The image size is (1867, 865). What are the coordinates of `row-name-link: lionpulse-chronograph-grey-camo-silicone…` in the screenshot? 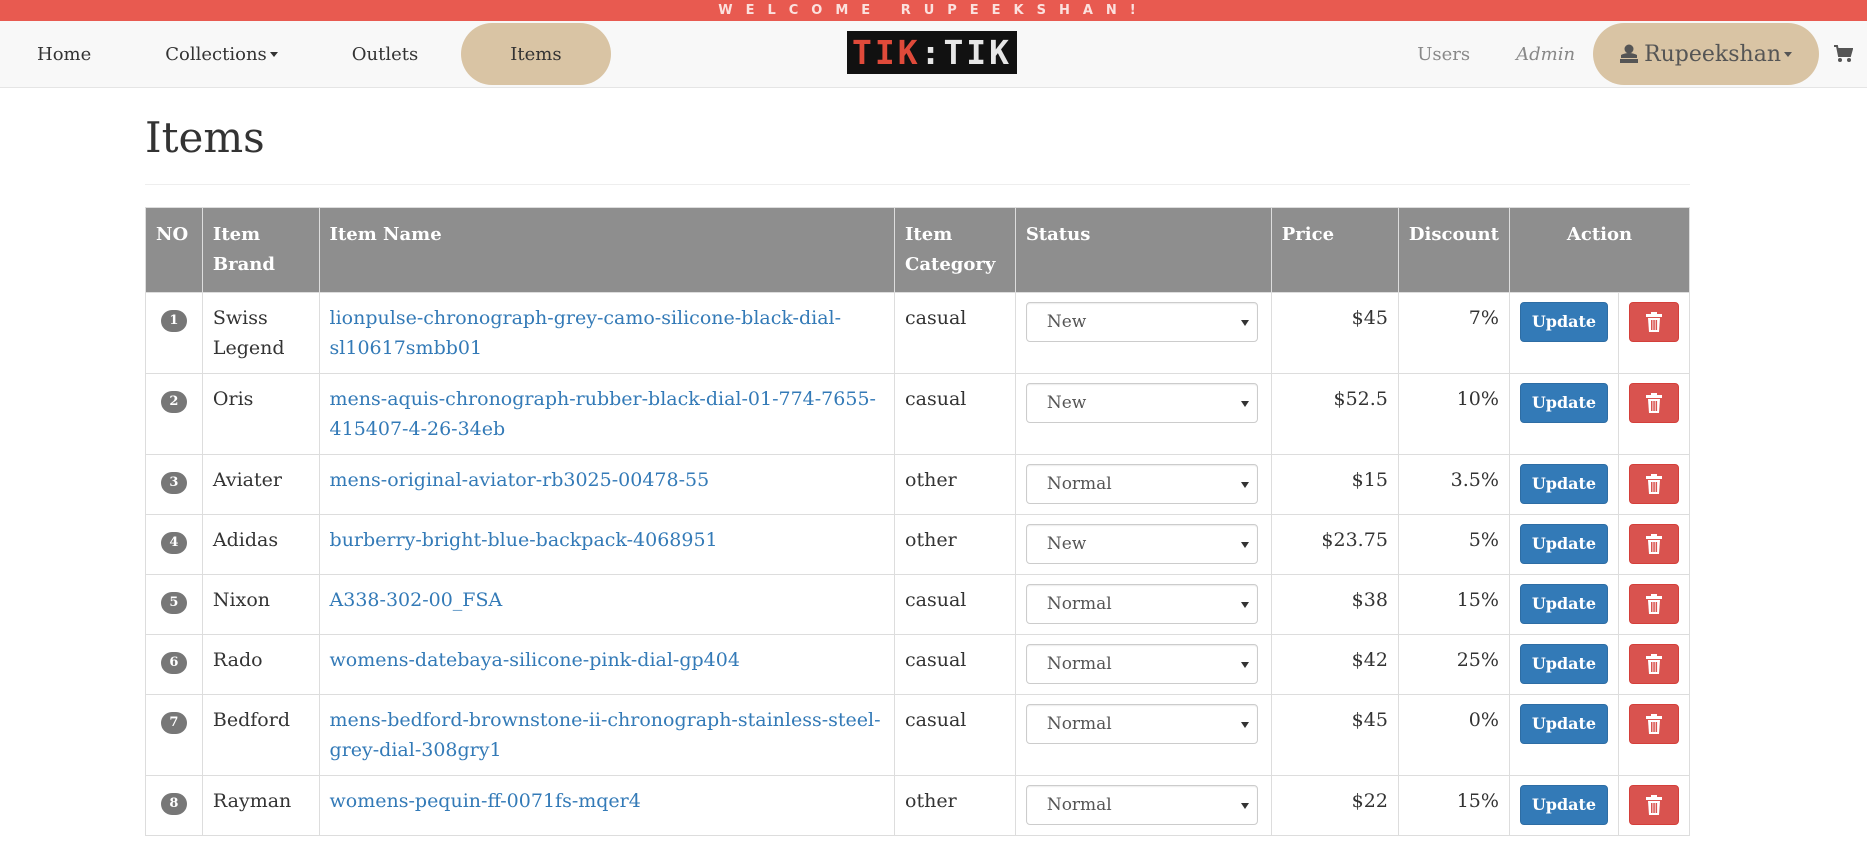 It's located at (607, 333).